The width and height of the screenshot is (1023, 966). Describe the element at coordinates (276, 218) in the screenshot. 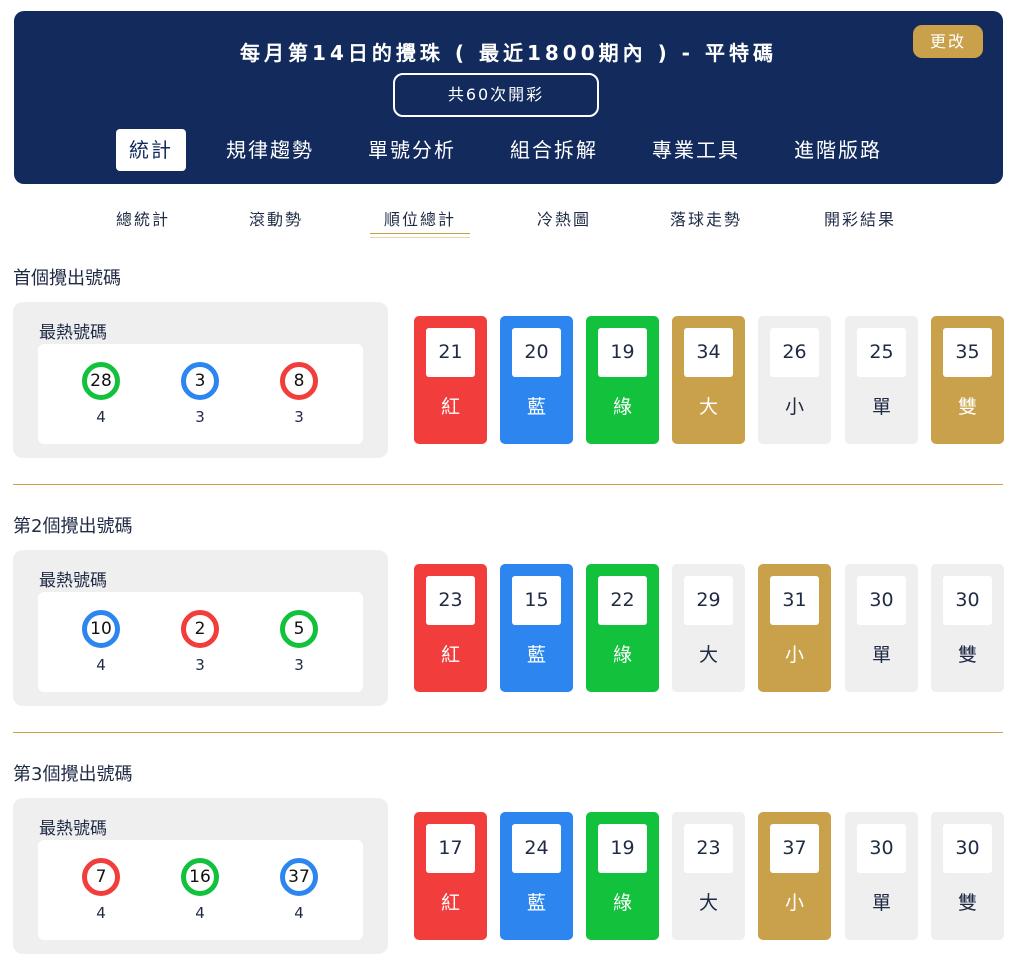

I see `sub-tab-rolling: 滾動勢` at that location.